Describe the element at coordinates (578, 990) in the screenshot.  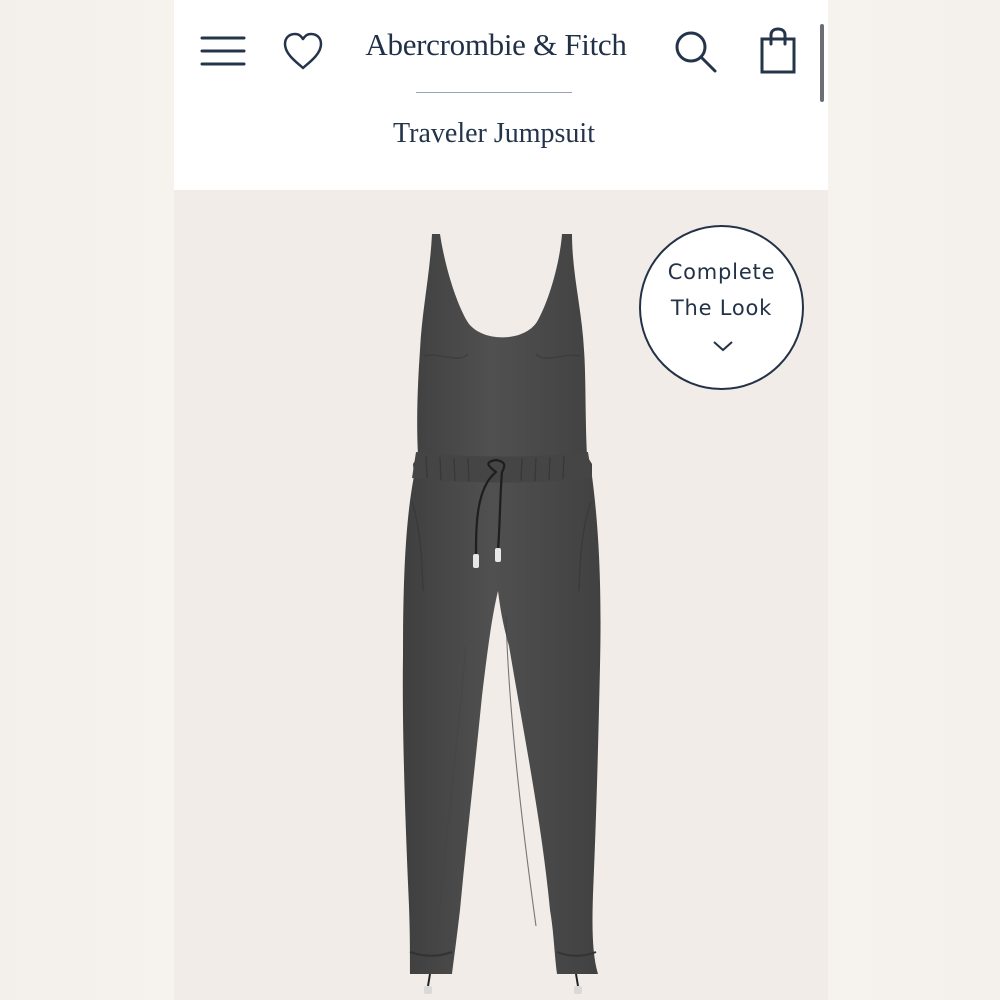
I see `ankle-toggle-right` at that location.